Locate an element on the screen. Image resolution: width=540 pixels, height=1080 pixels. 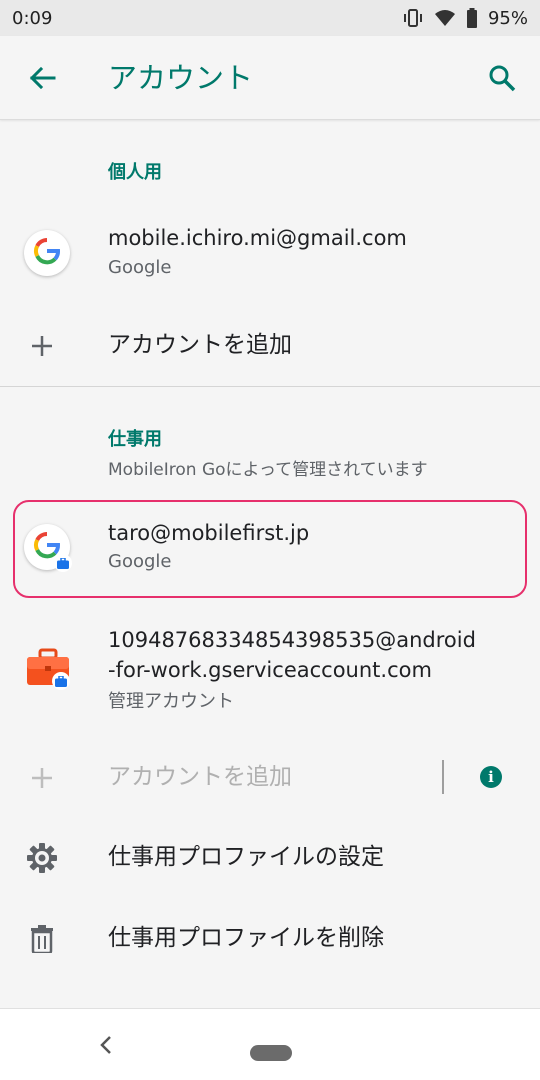
vertical-separator is located at coordinates (443, 777).